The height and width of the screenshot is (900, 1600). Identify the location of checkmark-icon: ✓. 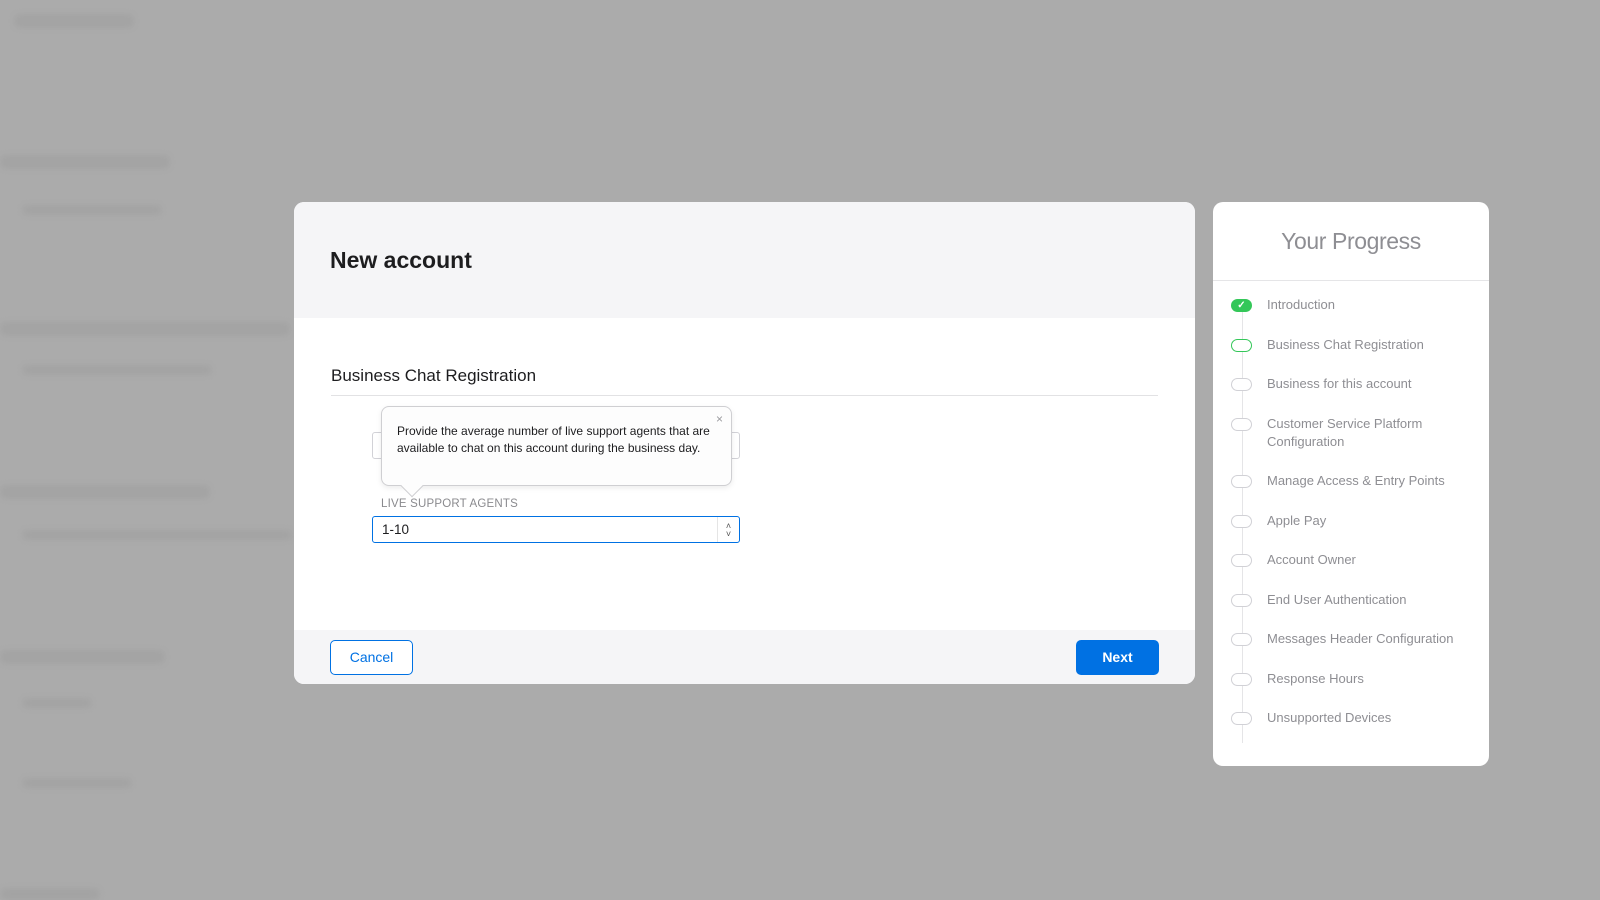
(1241, 305).